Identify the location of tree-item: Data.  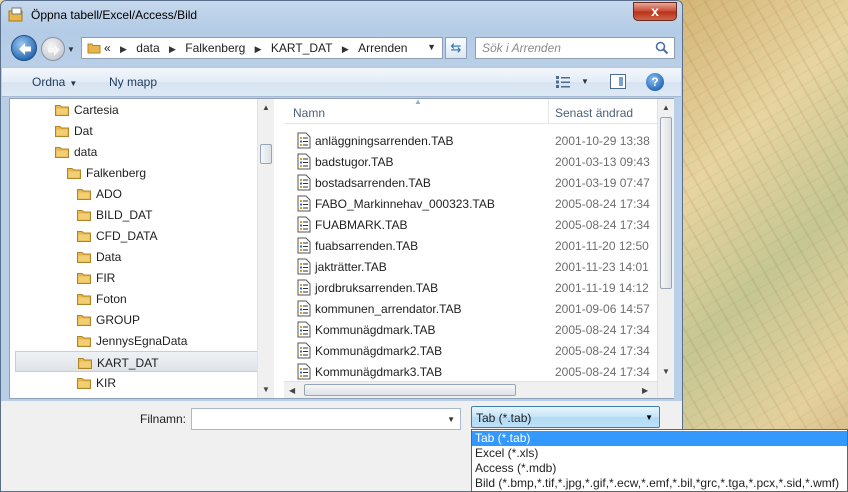
(132, 256).